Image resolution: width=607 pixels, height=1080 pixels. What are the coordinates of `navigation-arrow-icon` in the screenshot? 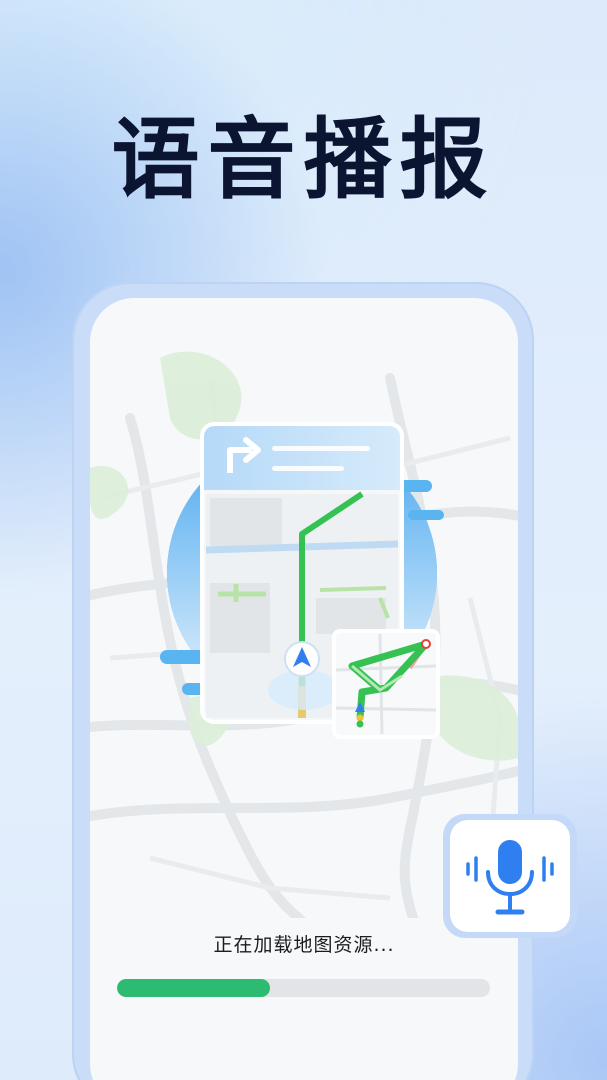 It's located at (302, 659).